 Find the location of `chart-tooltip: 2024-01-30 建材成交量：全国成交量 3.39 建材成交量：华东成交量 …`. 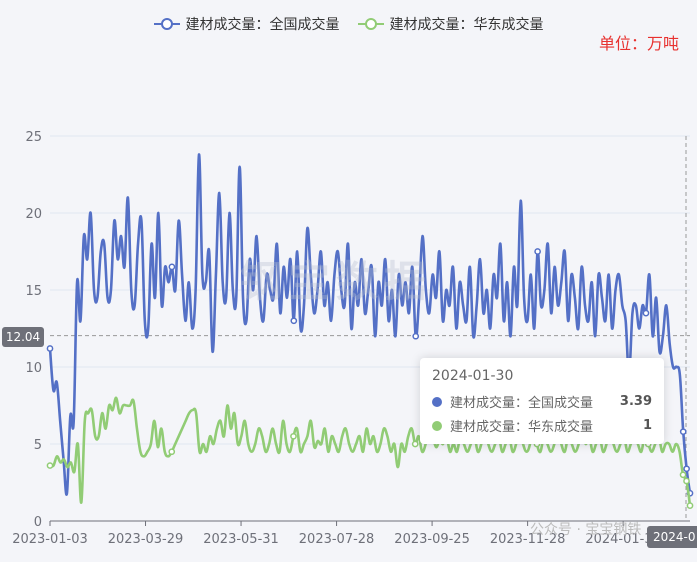

chart-tooltip: 2024-01-30 建材成交量：全国成交量 3.39 建材成交量：华东成交量 … is located at coordinates (542, 401).